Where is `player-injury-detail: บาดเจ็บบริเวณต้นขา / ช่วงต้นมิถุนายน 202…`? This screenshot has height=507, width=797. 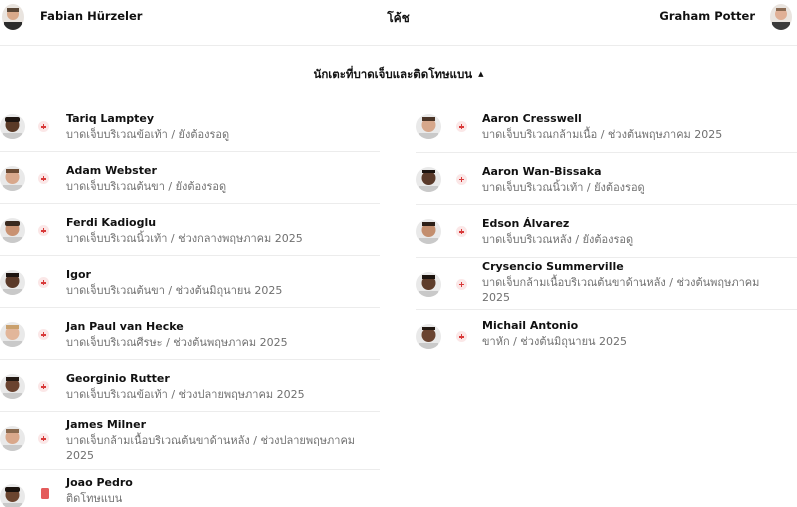
player-injury-detail: บาดเจ็บบริเวณต้นขา / ช่วงต้นมิถุนายน 202… is located at coordinates (174, 290).